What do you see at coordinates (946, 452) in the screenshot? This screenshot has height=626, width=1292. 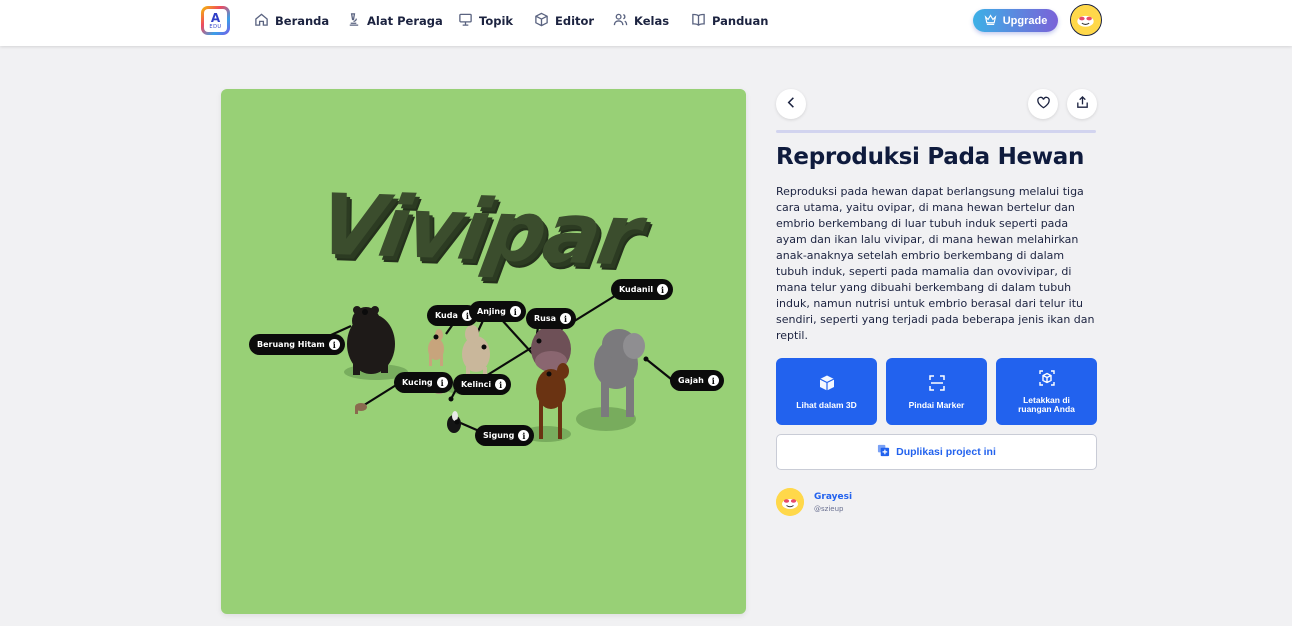 I see `duplicate-label: Duplikasi project ini` at bounding box center [946, 452].